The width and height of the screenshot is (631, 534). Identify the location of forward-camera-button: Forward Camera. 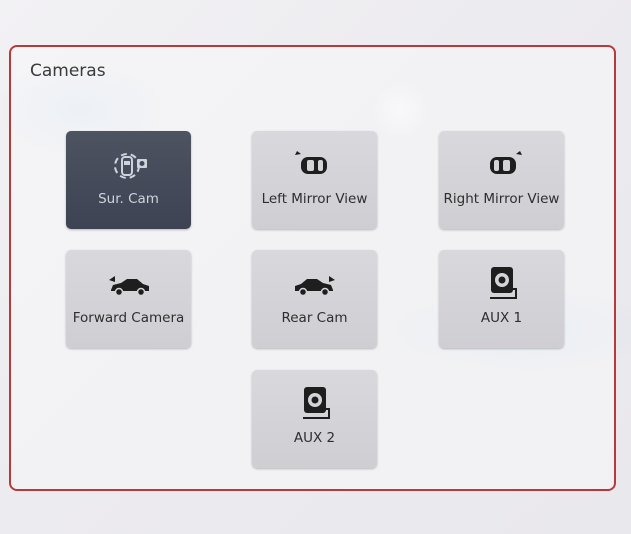
(128, 299).